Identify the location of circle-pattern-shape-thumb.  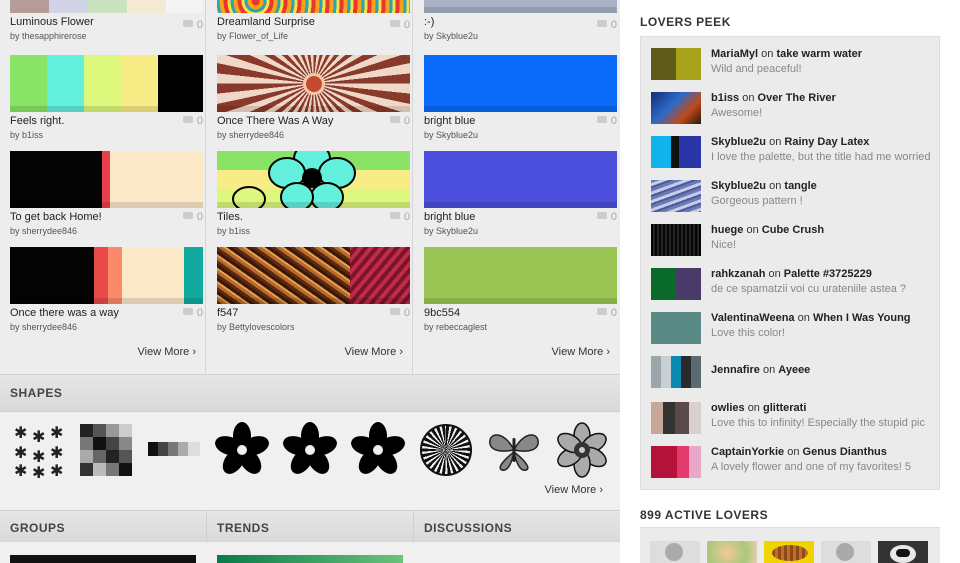
(446, 450).